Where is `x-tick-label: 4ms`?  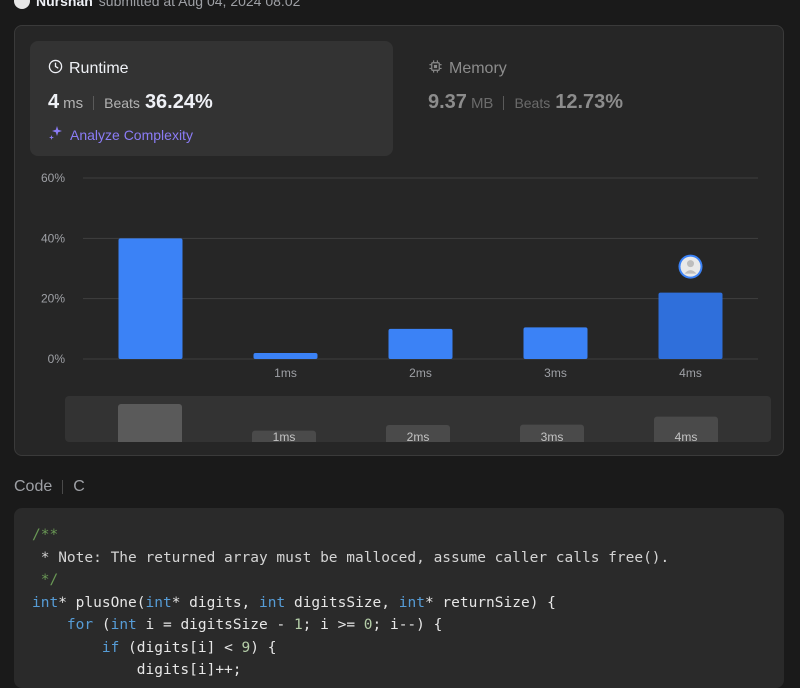 x-tick-label: 4ms is located at coordinates (690, 373).